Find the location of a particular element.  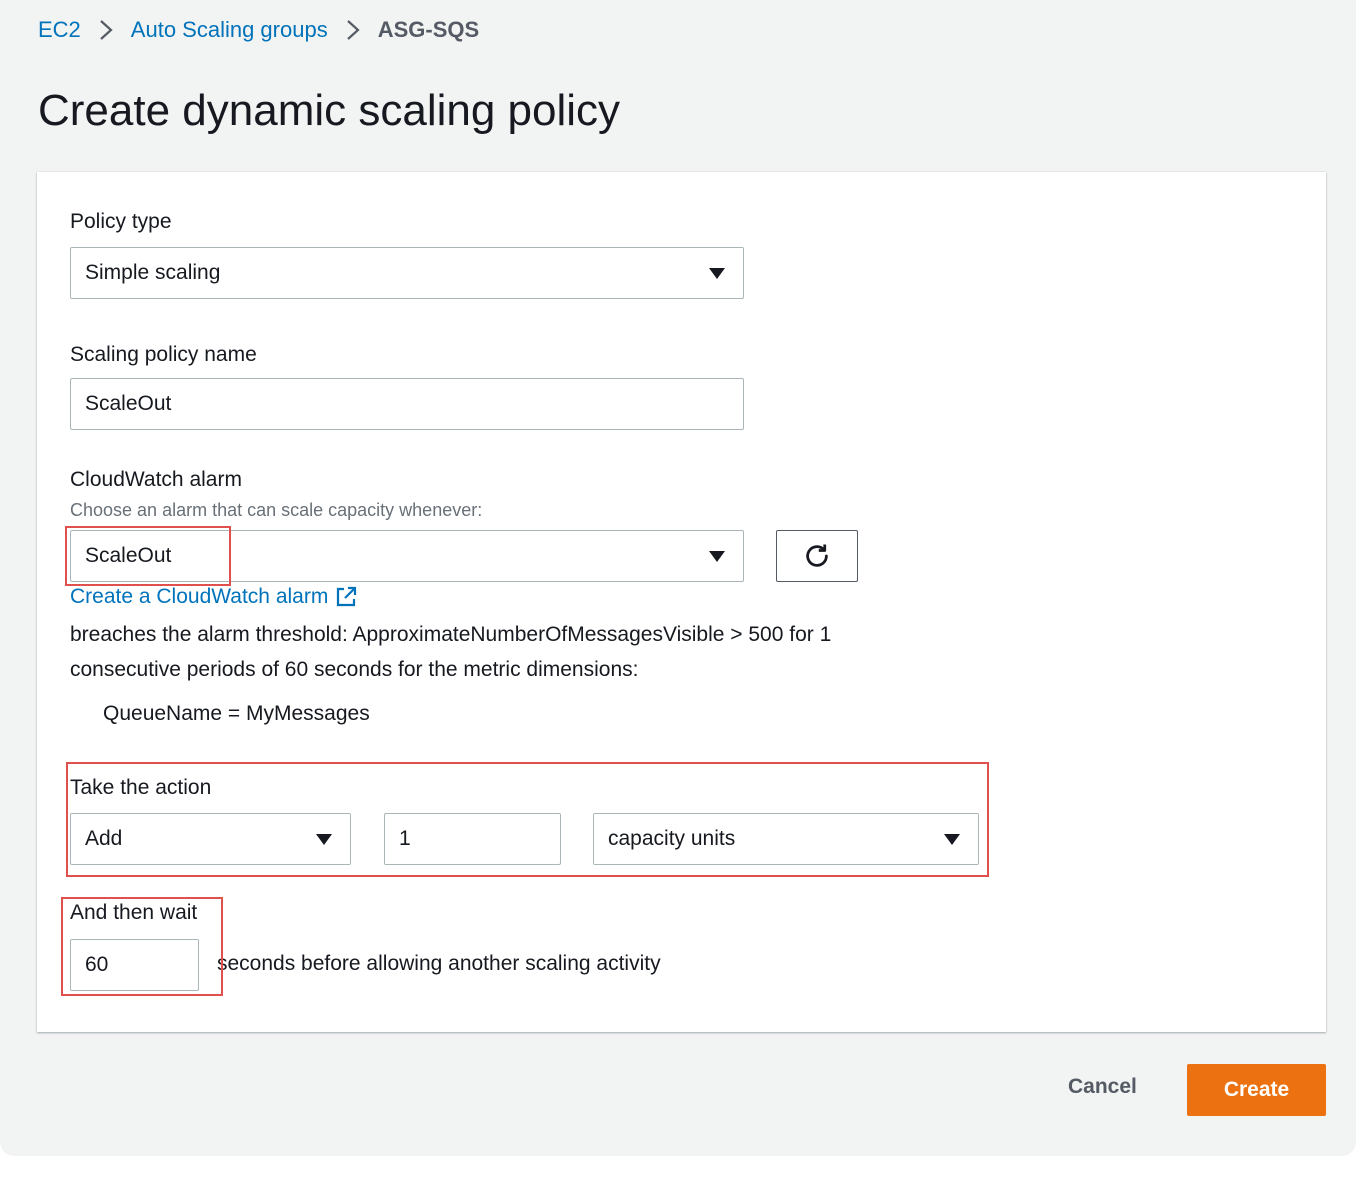

cancel-button: Cancel is located at coordinates (1102, 1087).